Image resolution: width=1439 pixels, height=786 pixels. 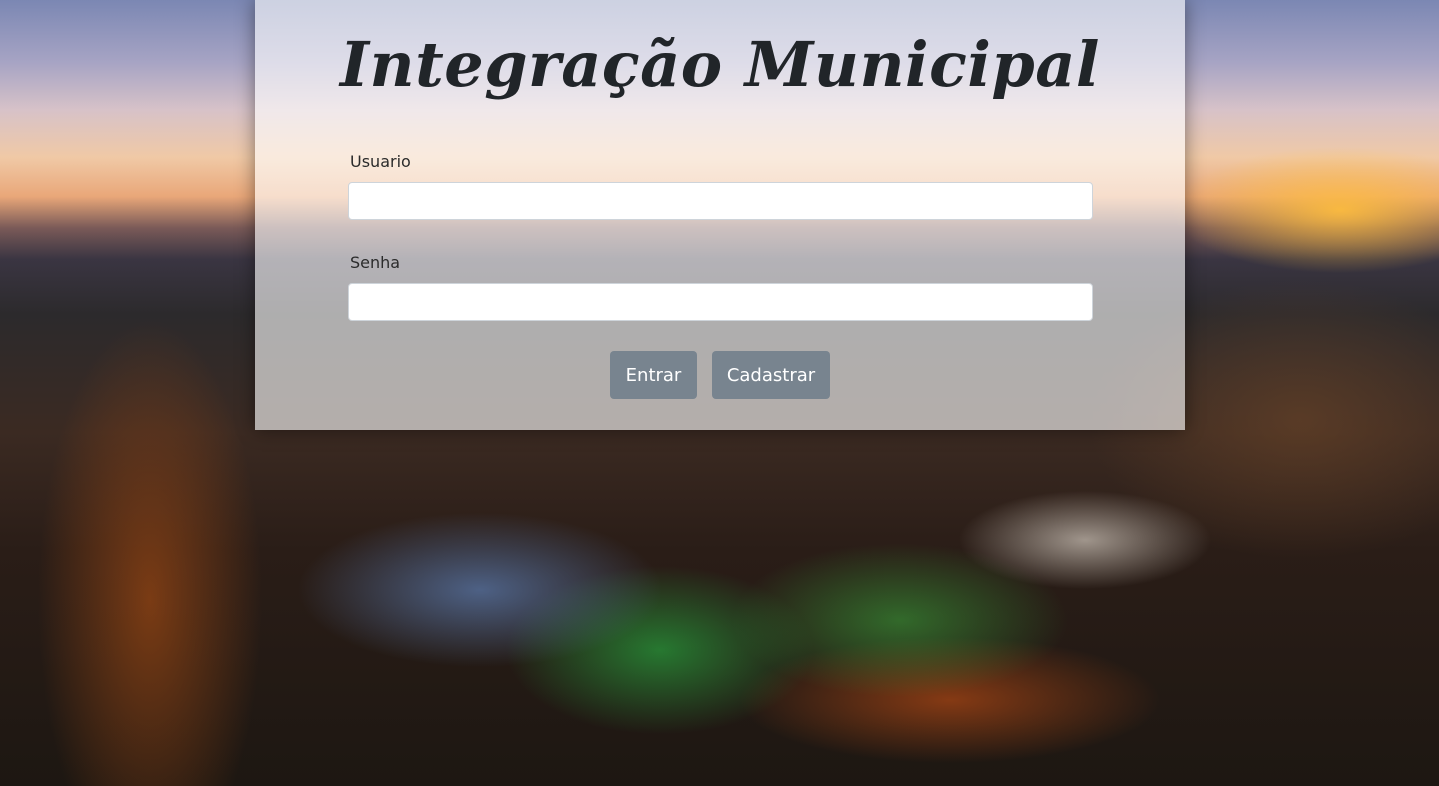 What do you see at coordinates (380, 161) in the screenshot?
I see `usuario-label: Usuario` at bounding box center [380, 161].